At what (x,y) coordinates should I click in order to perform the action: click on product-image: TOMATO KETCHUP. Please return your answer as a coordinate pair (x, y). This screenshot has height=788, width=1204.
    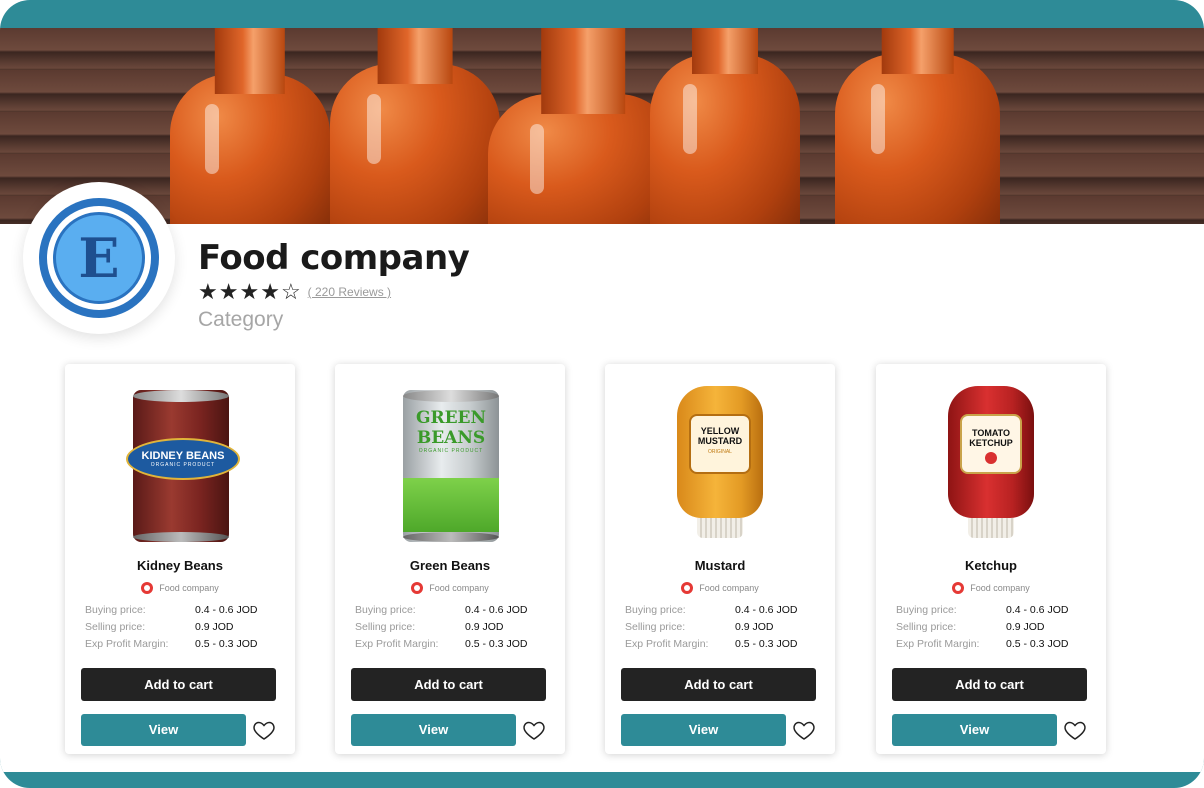
    Looking at the image, I should click on (991, 468).